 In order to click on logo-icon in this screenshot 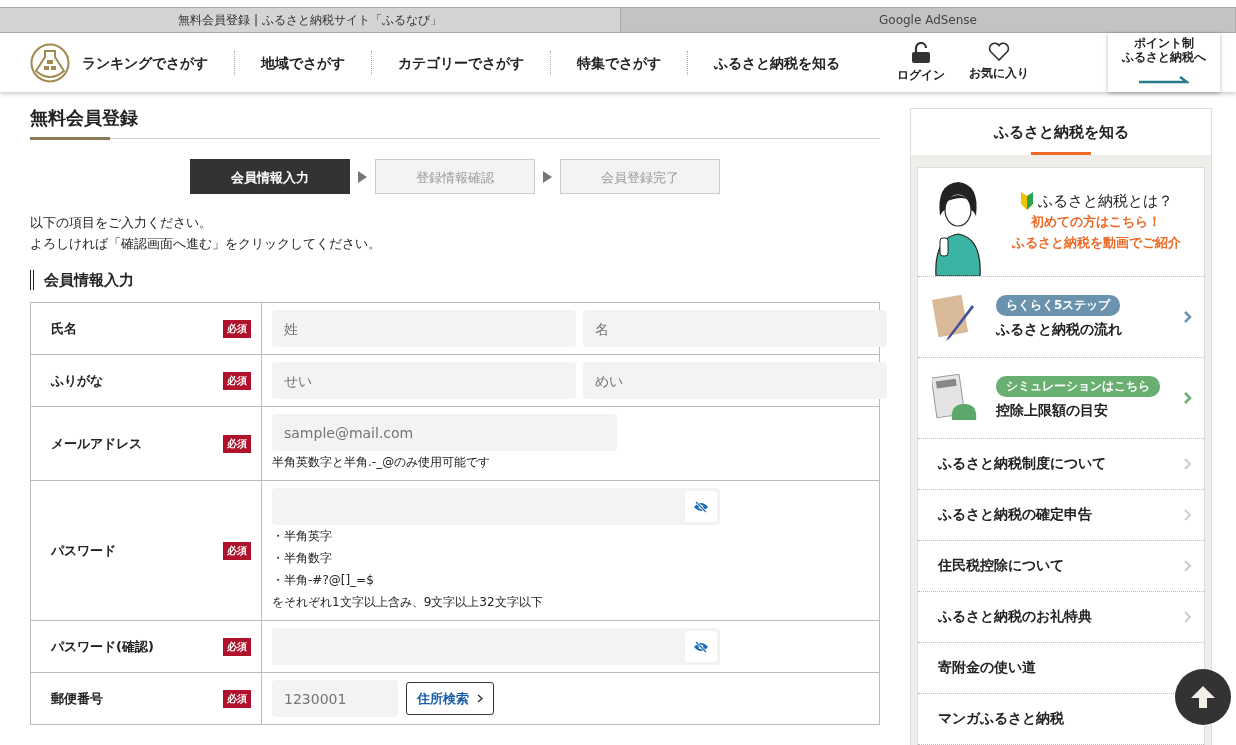, I will do `click(50, 62)`.